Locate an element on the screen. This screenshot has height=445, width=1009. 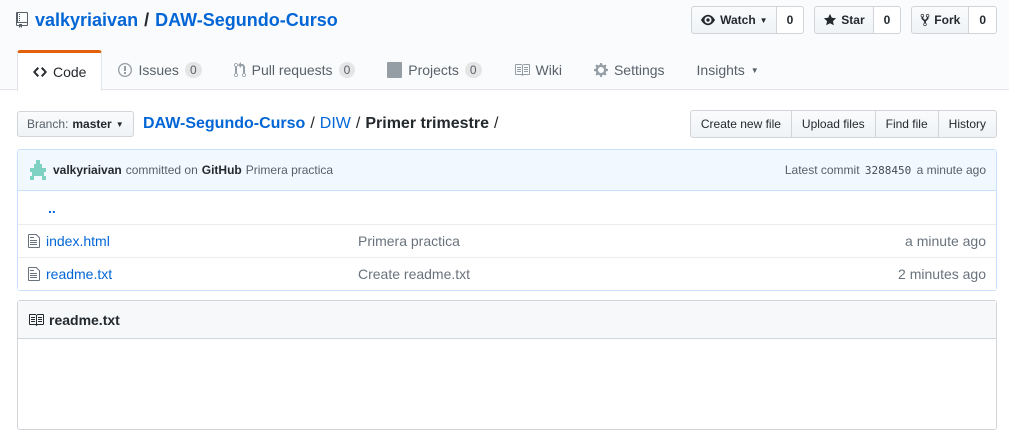
star-label: Star is located at coordinates (853, 20).